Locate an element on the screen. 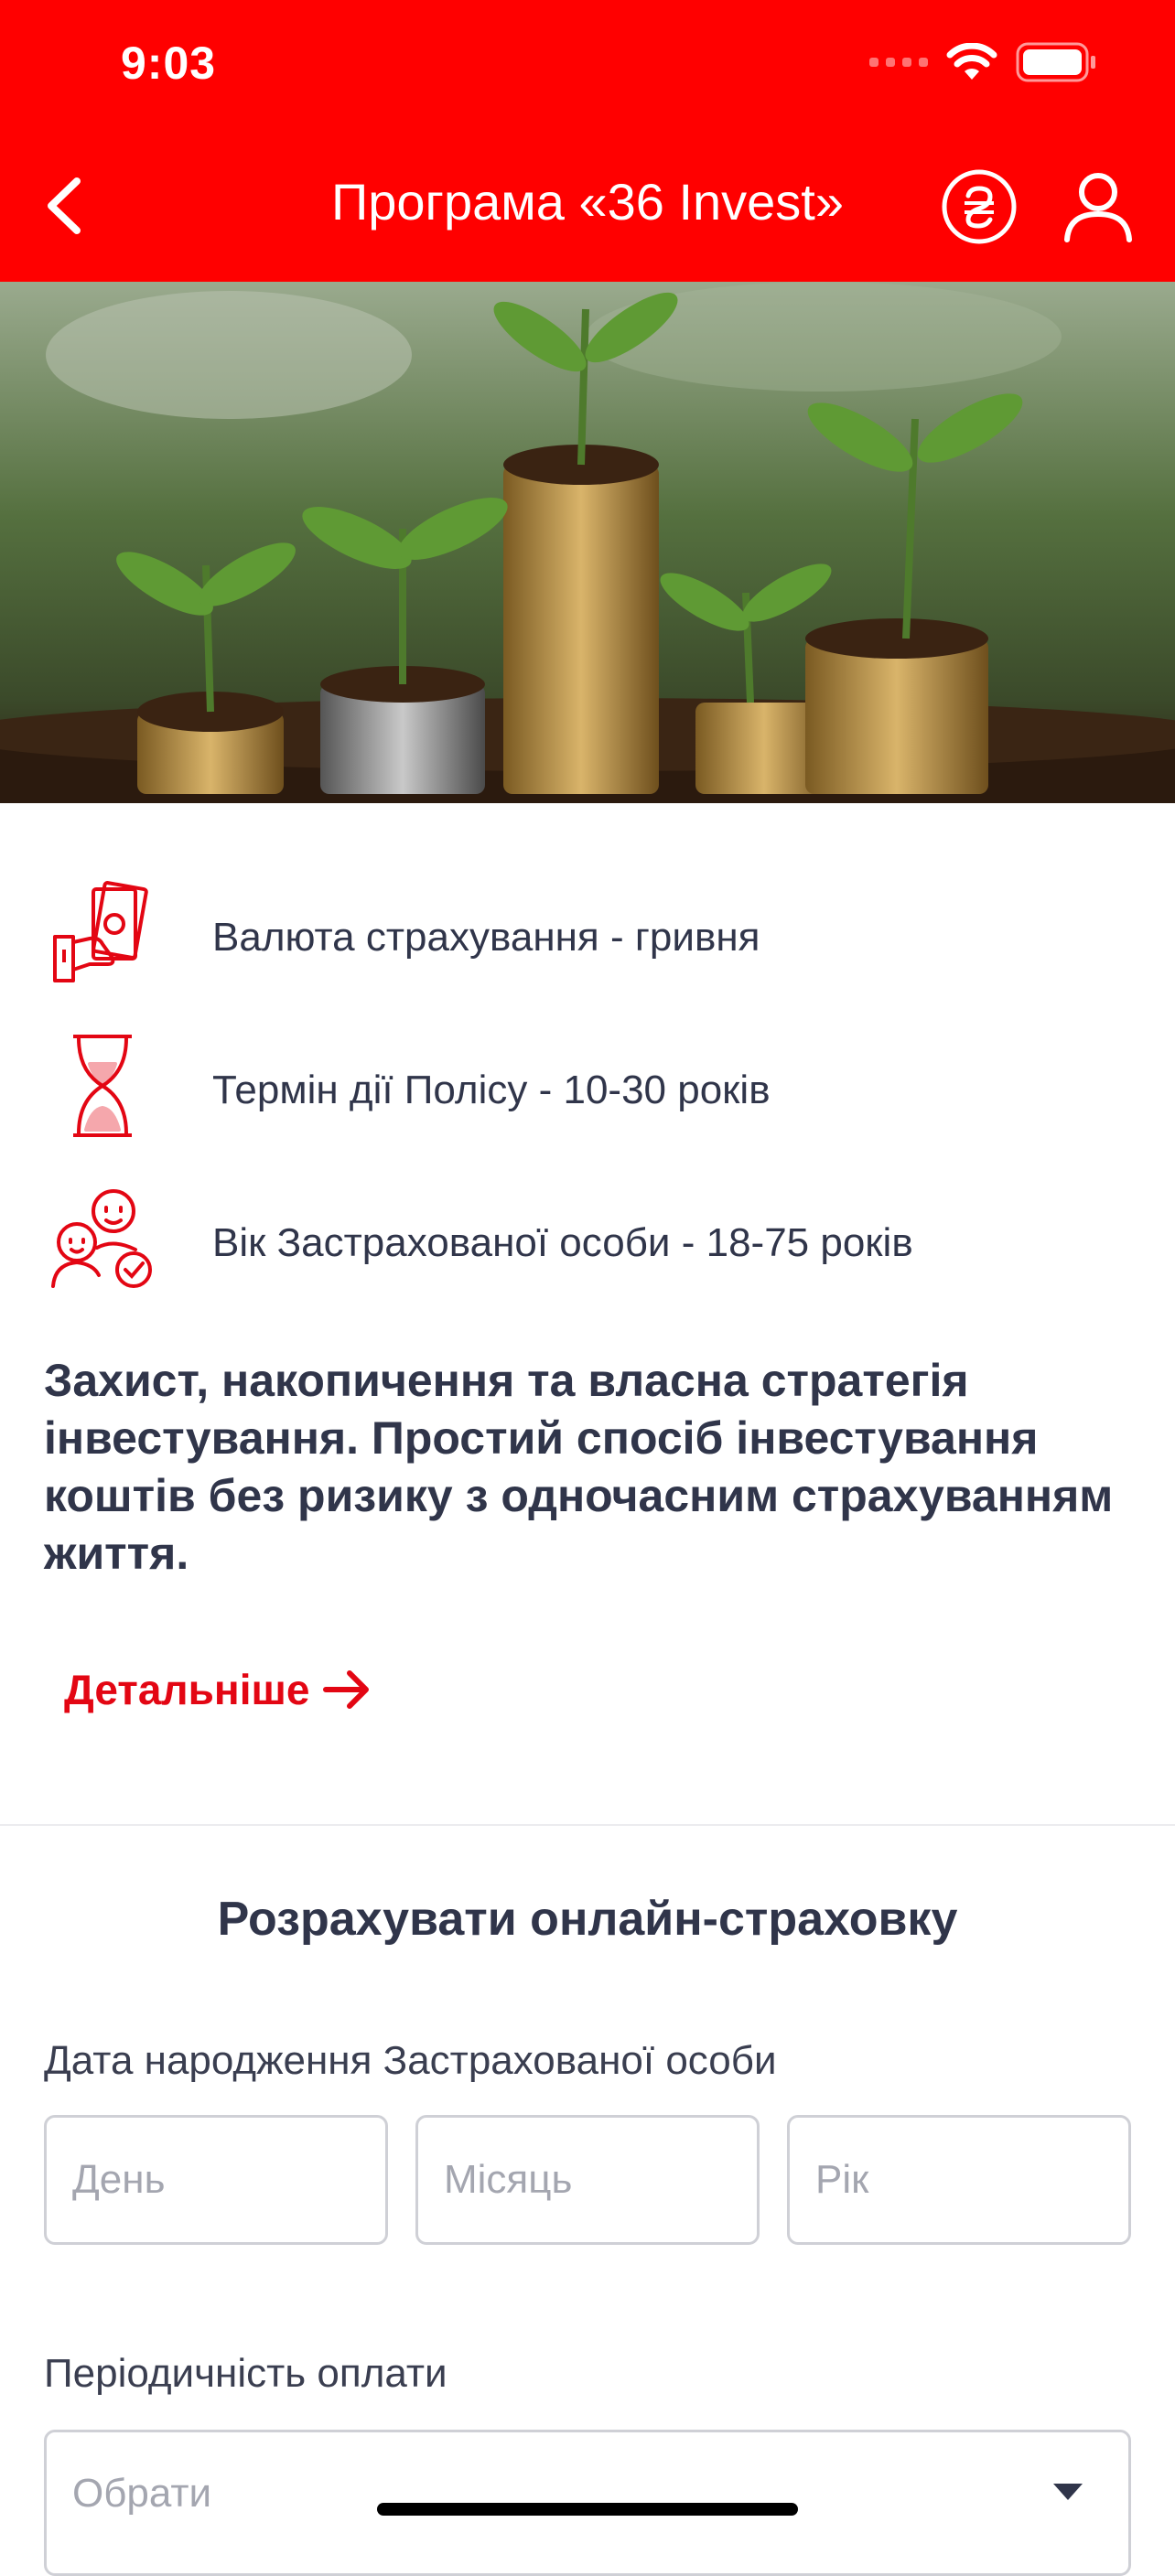  hryvnia-icon is located at coordinates (979, 207).